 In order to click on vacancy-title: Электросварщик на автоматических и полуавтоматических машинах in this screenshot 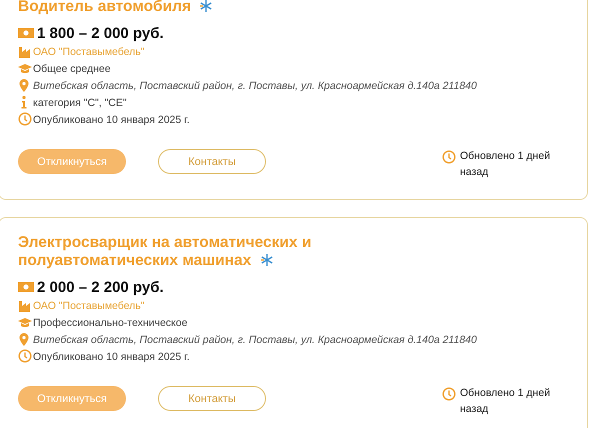, I will do `click(168, 252)`.